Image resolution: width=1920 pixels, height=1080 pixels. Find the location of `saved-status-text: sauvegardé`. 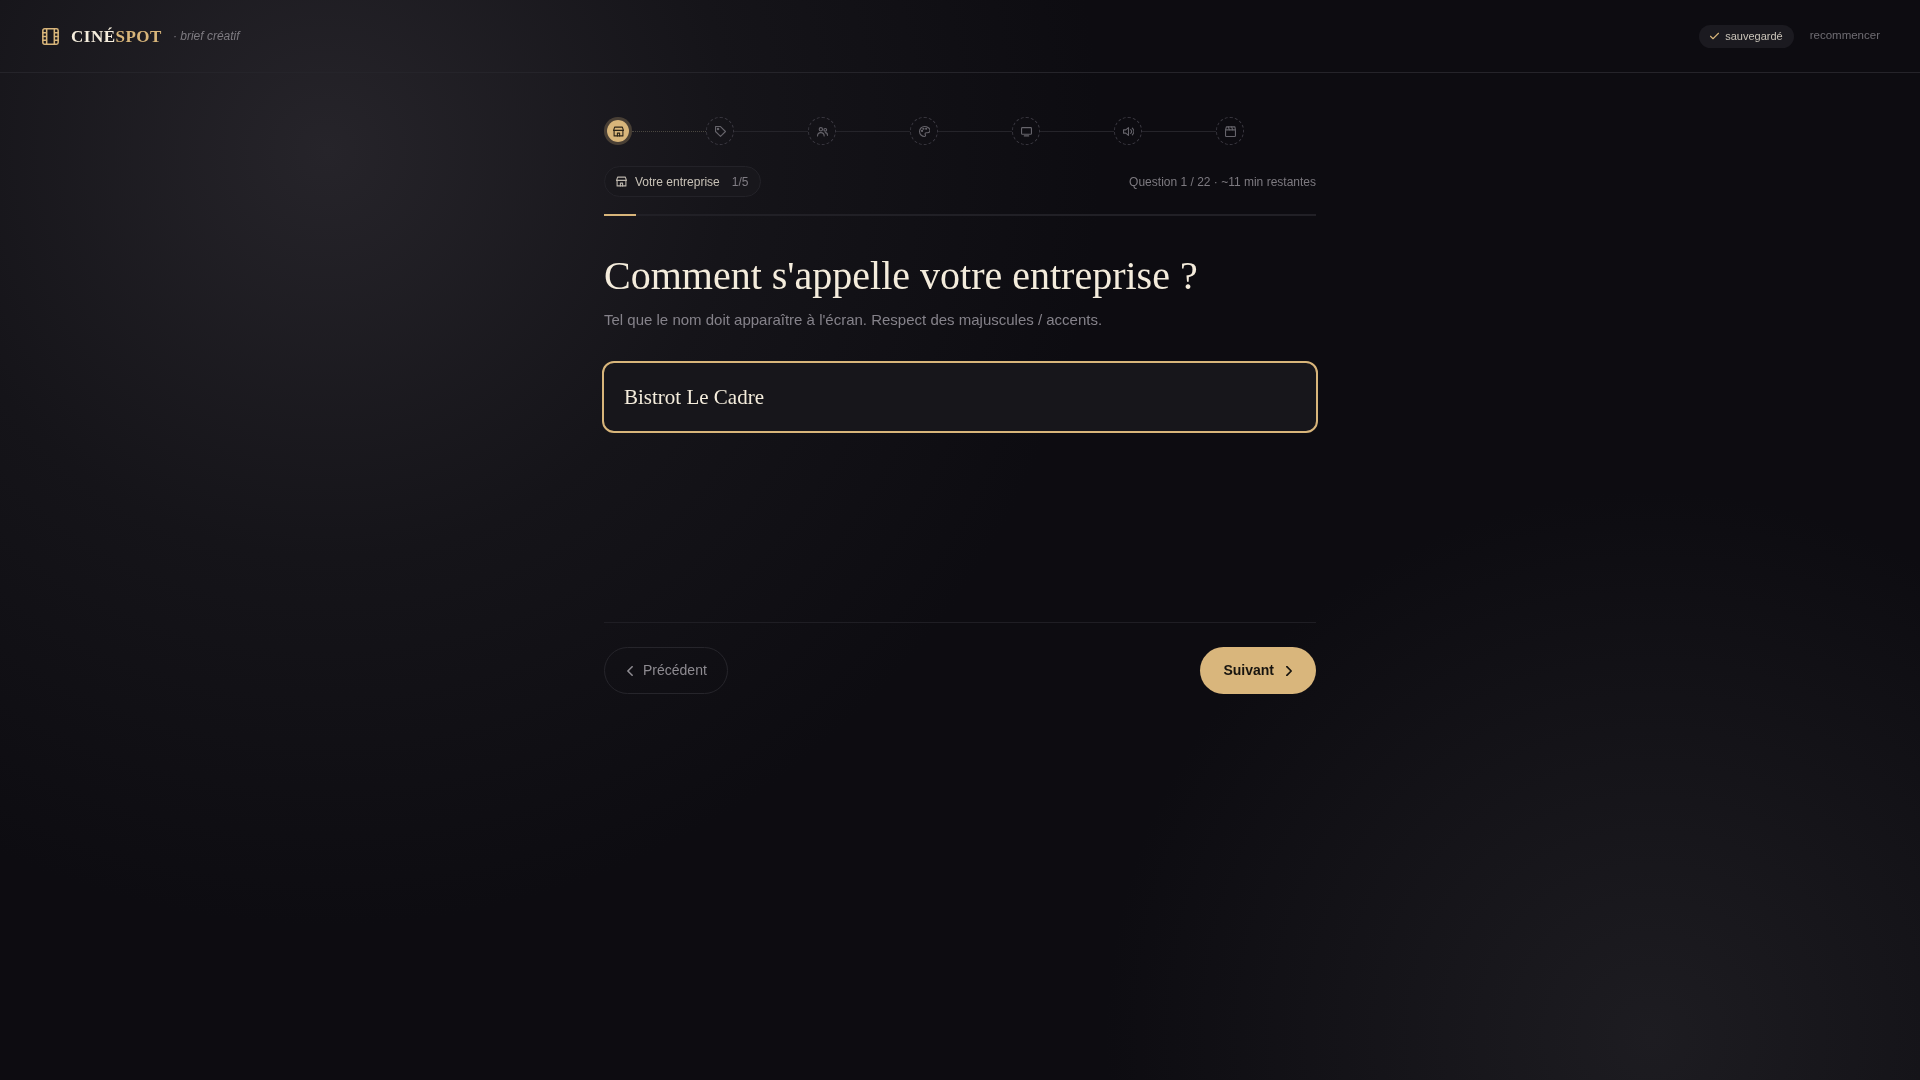

saved-status-text: sauvegardé is located at coordinates (1754, 36).